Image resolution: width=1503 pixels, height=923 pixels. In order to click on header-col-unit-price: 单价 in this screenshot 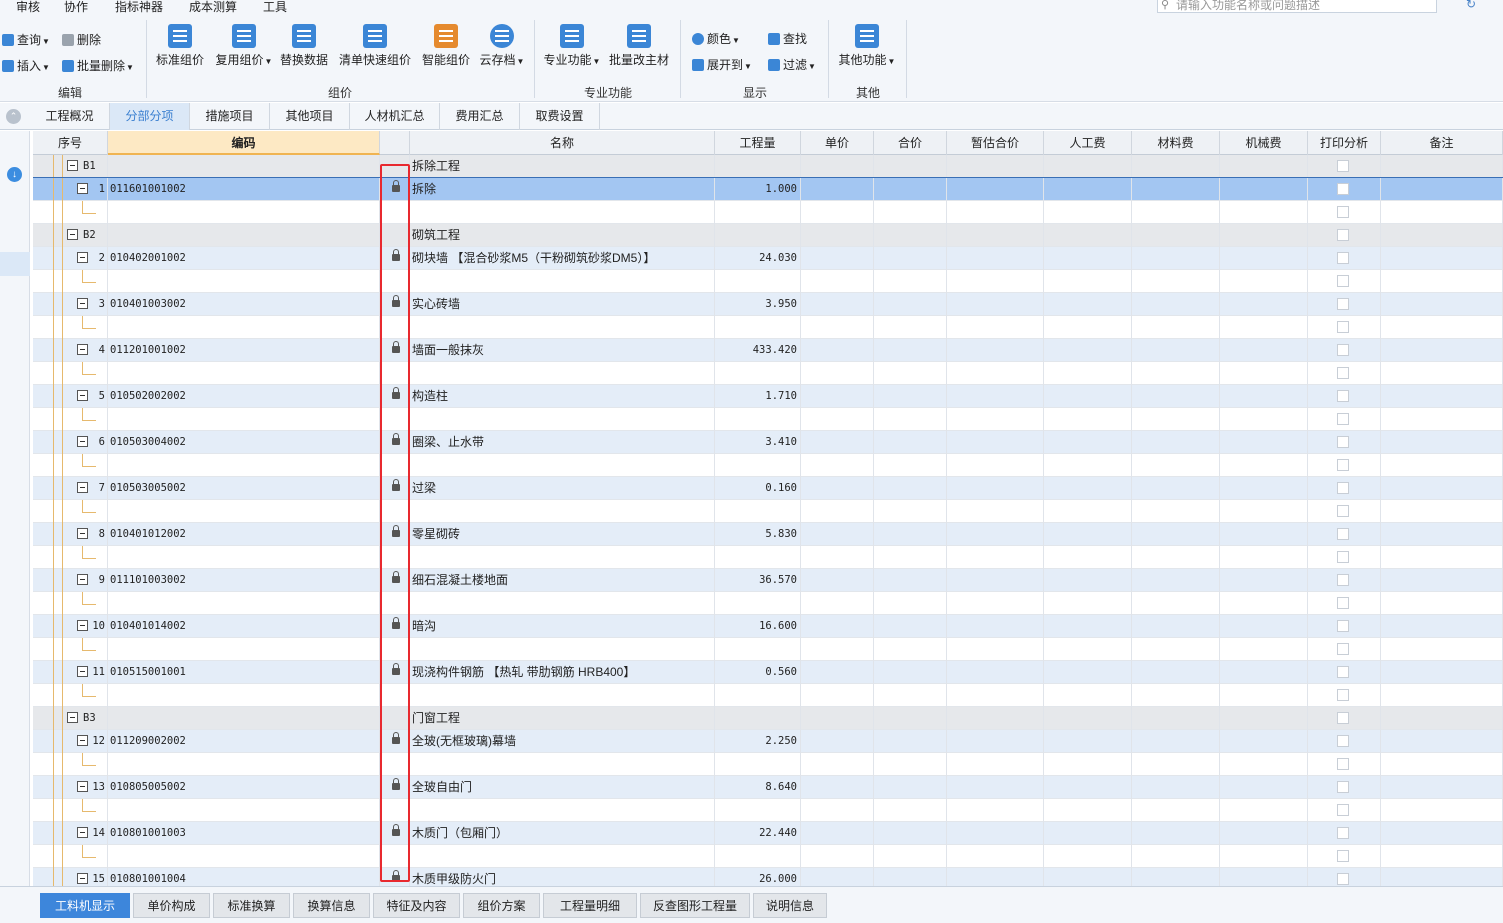, I will do `click(837, 143)`.